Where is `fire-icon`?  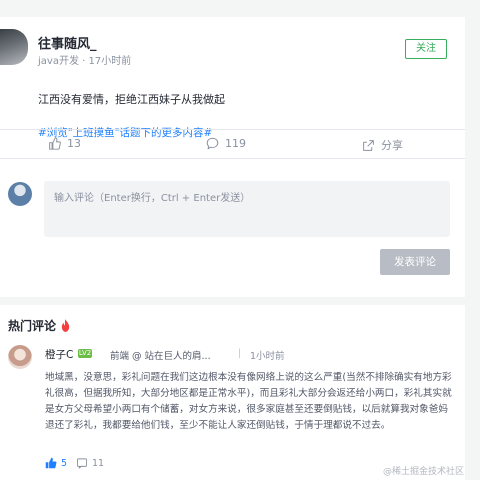
fire-icon is located at coordinates (65, 325).